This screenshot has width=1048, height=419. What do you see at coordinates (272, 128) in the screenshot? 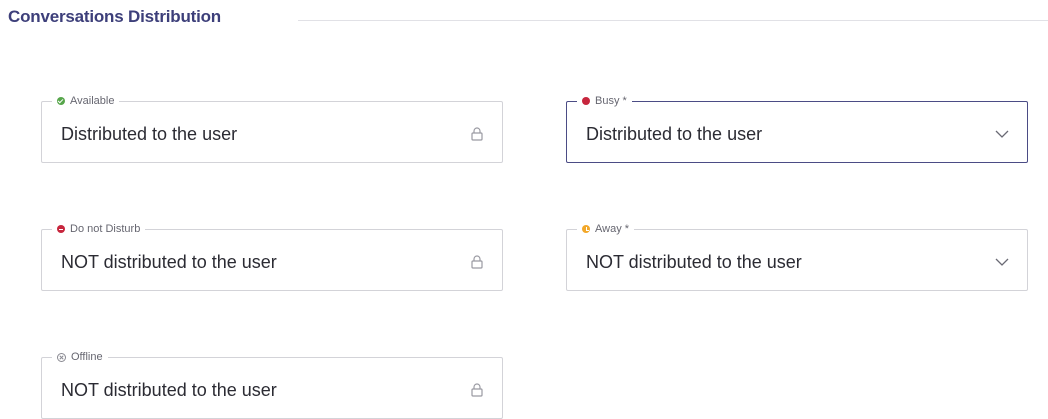
I see `available-field: Available Distributed to the user` at bounding box center [272, 128].